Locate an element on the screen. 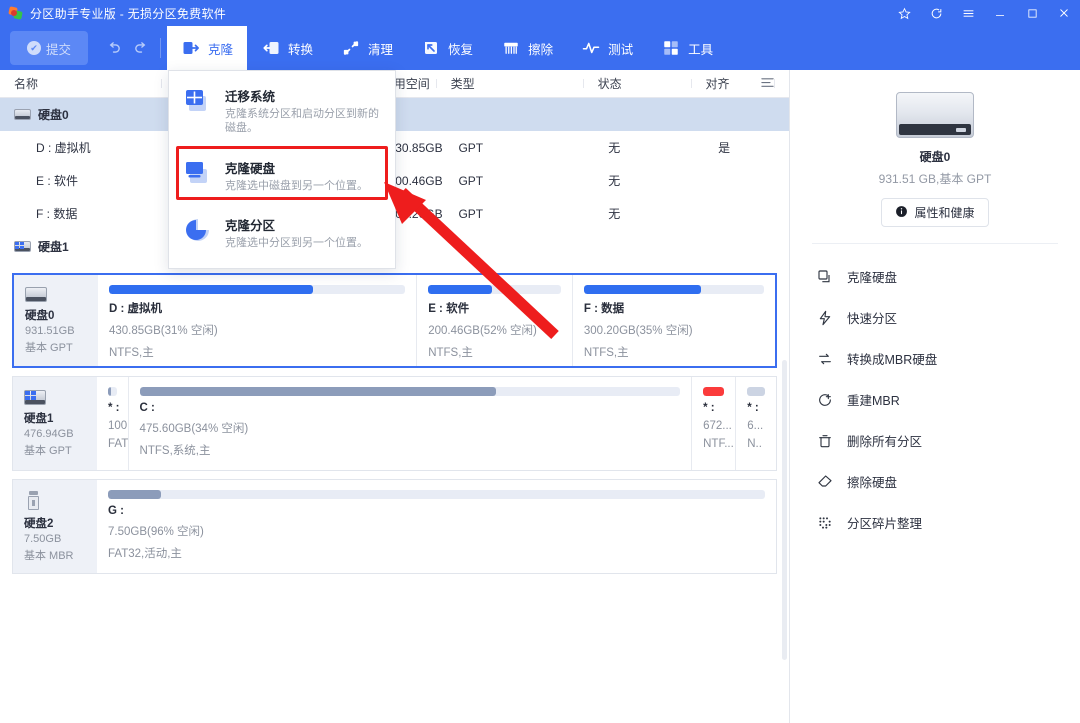 The height and width of the screenshot is (723, 1080). partition-block: G : 7.50GB(96% 空闲) FAT32,活动,主 is located at coordinates (436, 526).